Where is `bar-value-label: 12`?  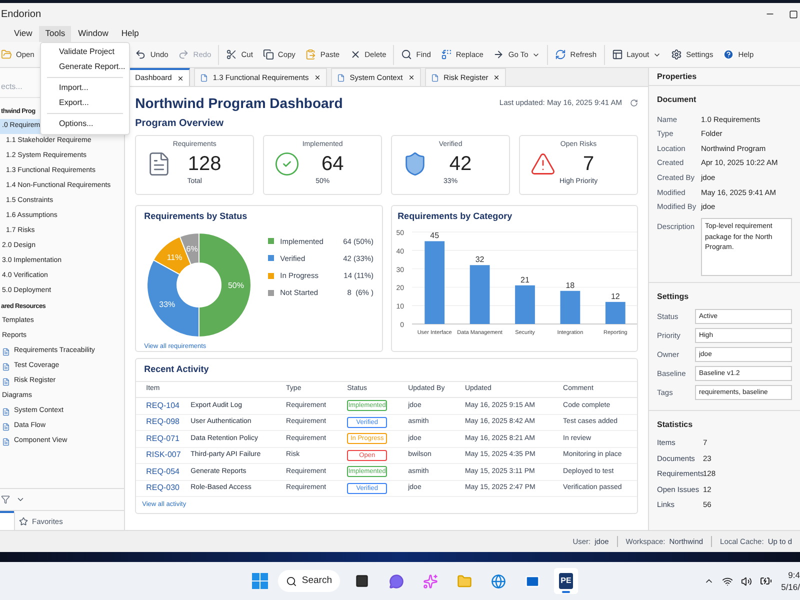 bar-value-label: 12 is located at coordinates (615, 295).